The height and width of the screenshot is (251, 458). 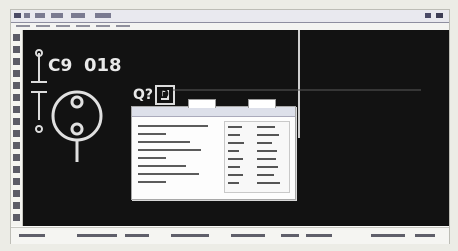 What do you see at coordinates (164, 94) in the screenshot?
I see `connector-label: D` at bounding box center [164, 94].